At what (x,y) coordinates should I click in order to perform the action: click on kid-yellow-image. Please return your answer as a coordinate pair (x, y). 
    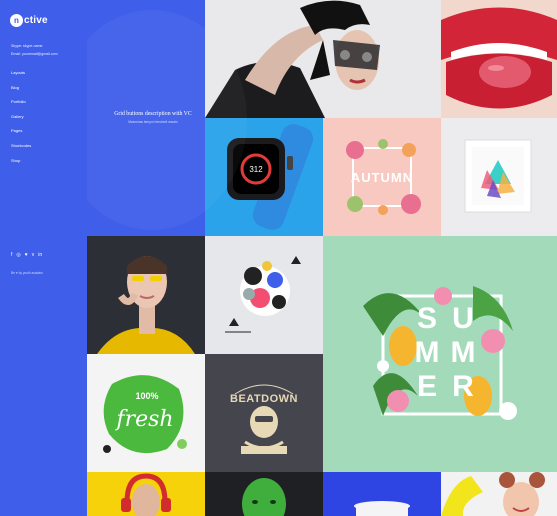
    Looking at the image, I should click on (499, 494).